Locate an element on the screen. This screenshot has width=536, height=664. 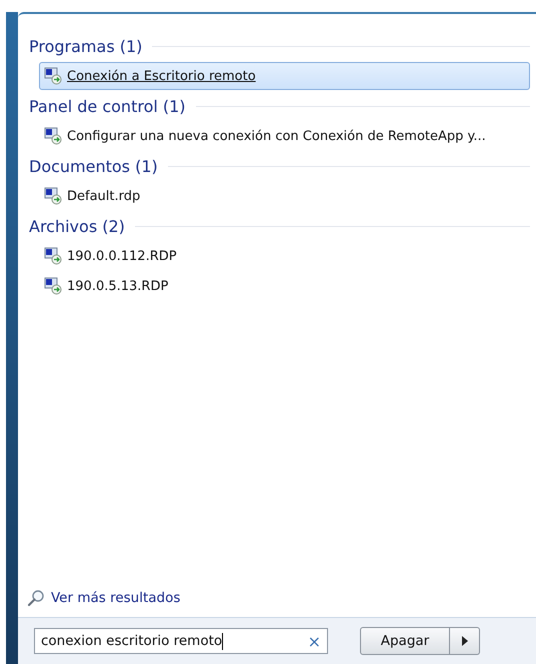
shutdown-options-button is located at coordinates (465, 641).